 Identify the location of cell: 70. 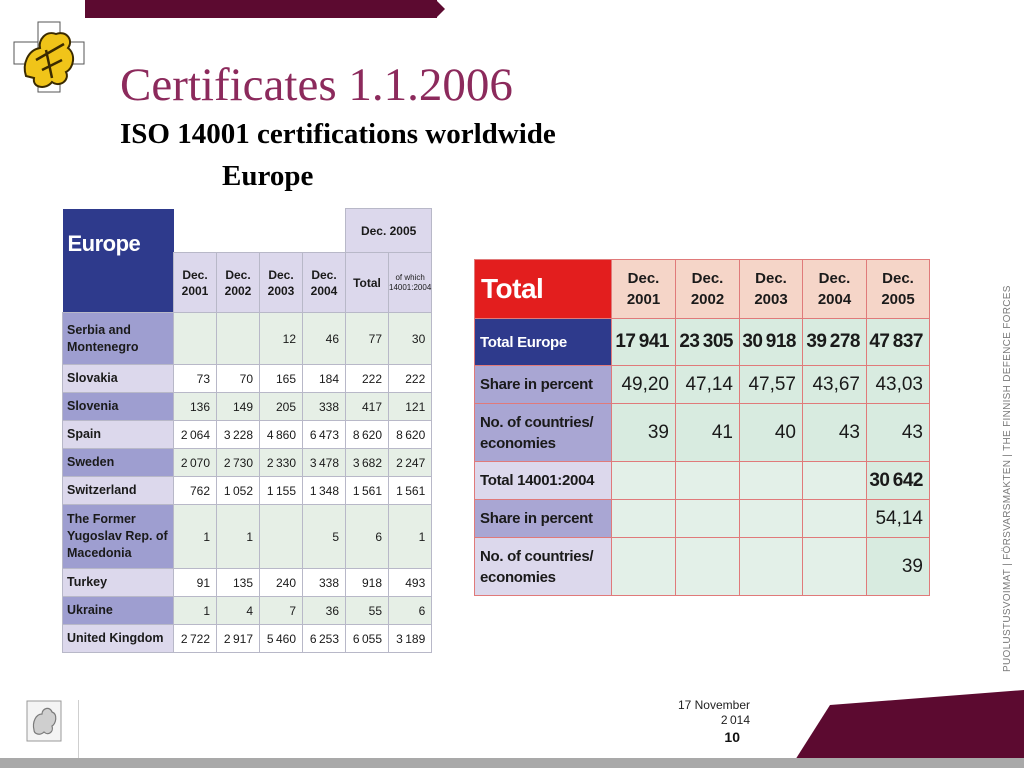
(238, 378).